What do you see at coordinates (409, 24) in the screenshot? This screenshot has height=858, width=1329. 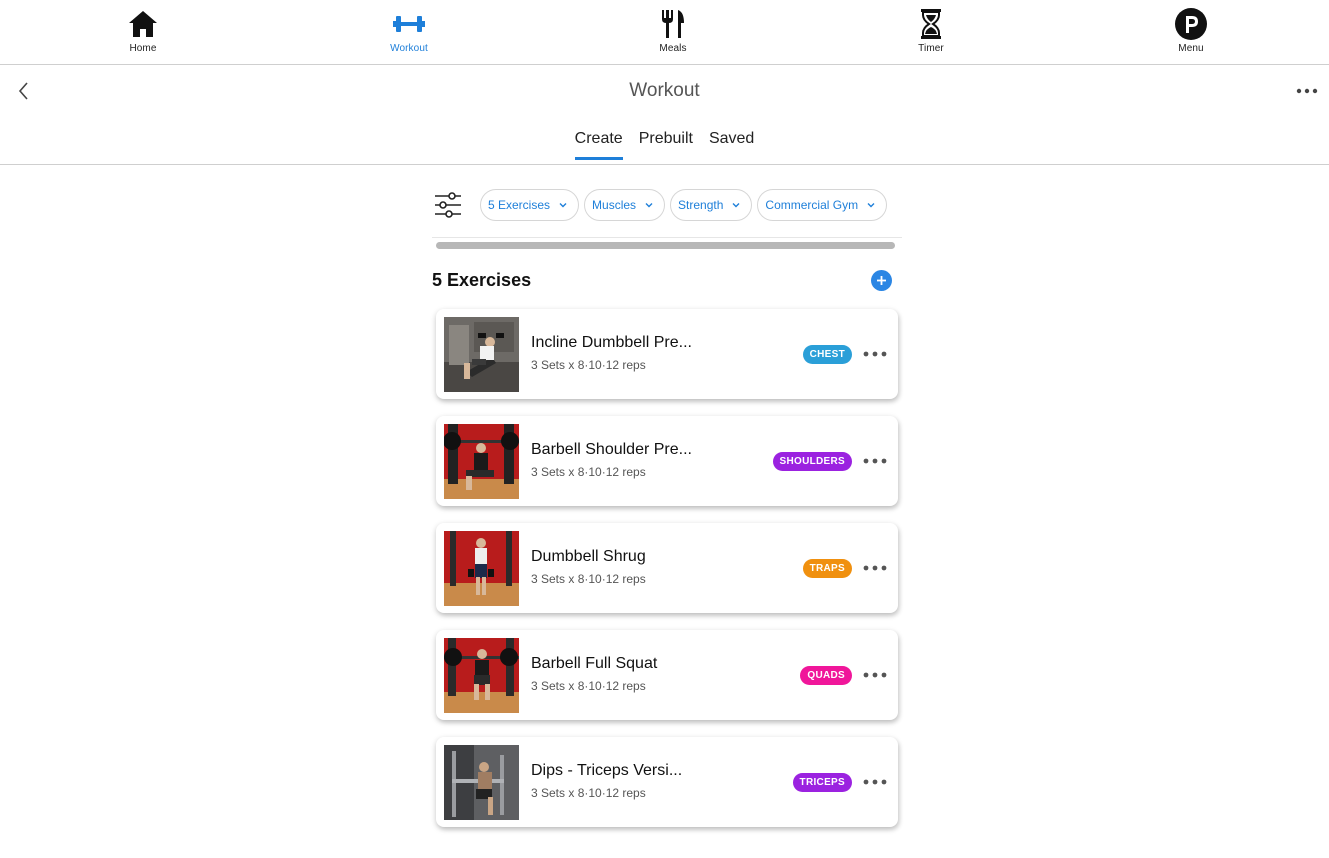 I see `dumbbell-icon` at bounding box center [409, 24].